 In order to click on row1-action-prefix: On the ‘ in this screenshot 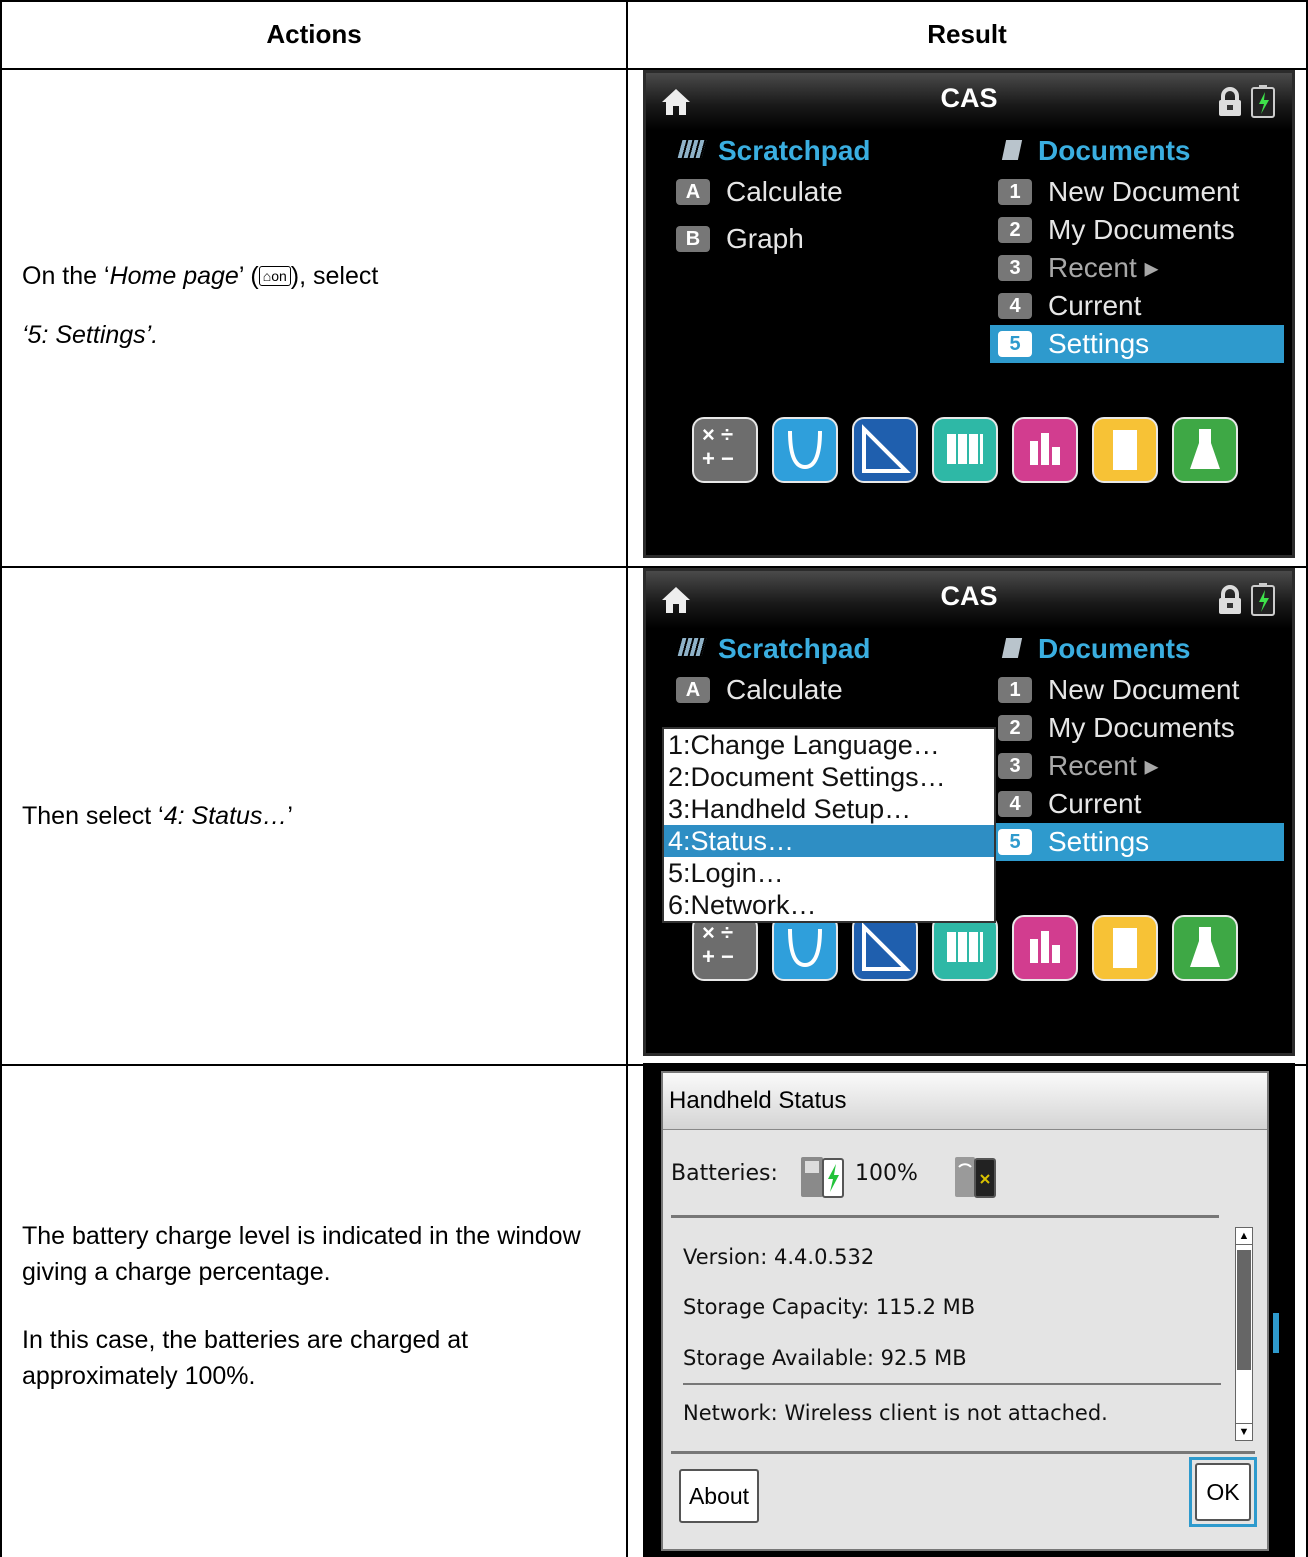, I will do `click(66, 276)`.